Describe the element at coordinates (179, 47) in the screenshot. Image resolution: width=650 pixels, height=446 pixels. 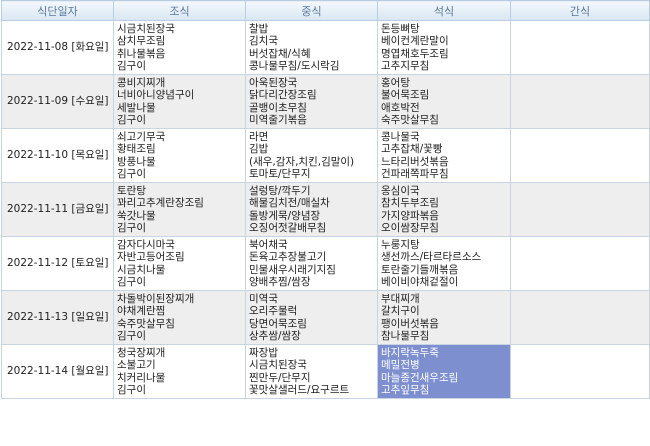
I see `menu-cell-breakfast: 시금치된장국 삼치무조림 취나물볶음 김구이` at that location.